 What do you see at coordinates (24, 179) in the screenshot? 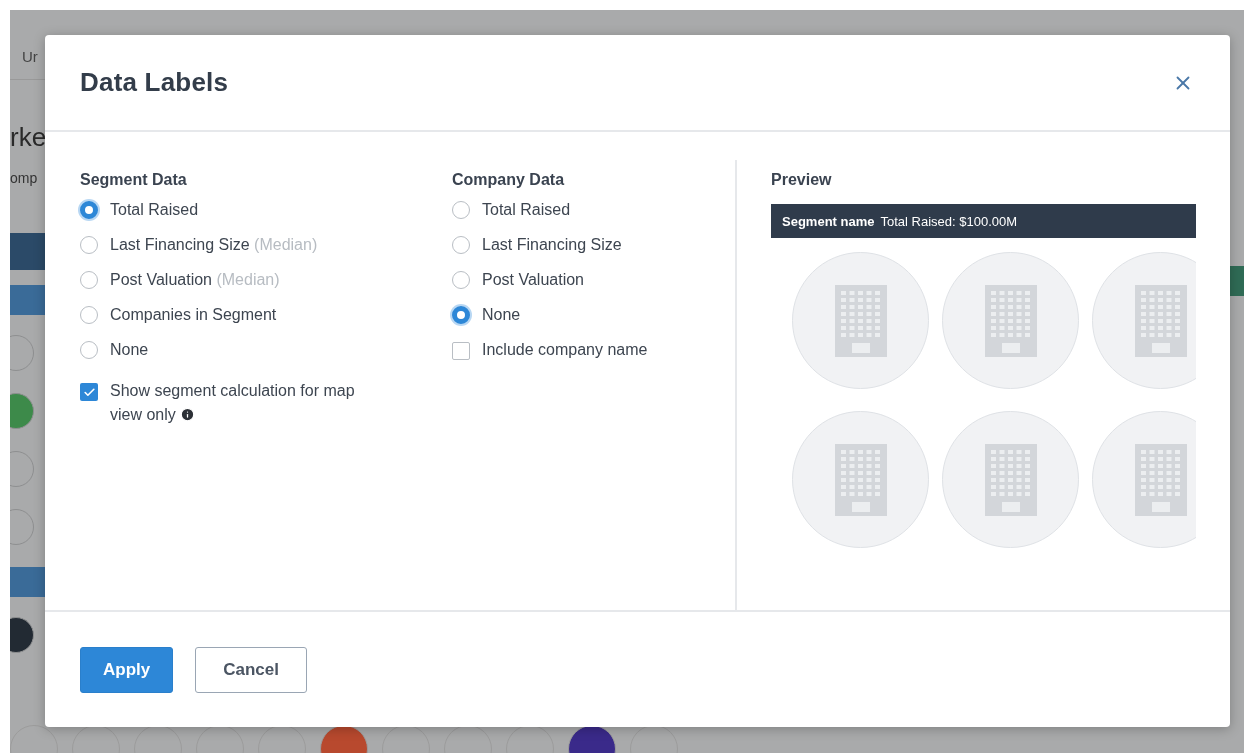
I see `page-subheading: omp` at bounding box center [24, 179].